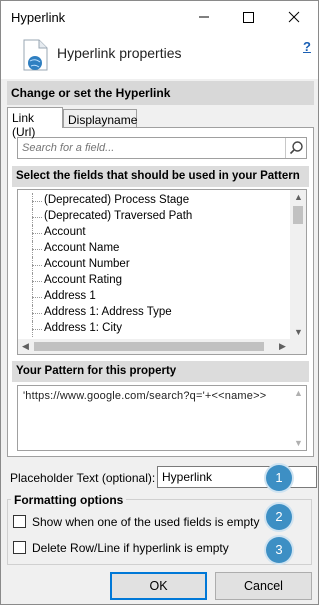  Describe the element at coordinates (35, 55) in the screenshot. I see `document-globe-icon` at that location.